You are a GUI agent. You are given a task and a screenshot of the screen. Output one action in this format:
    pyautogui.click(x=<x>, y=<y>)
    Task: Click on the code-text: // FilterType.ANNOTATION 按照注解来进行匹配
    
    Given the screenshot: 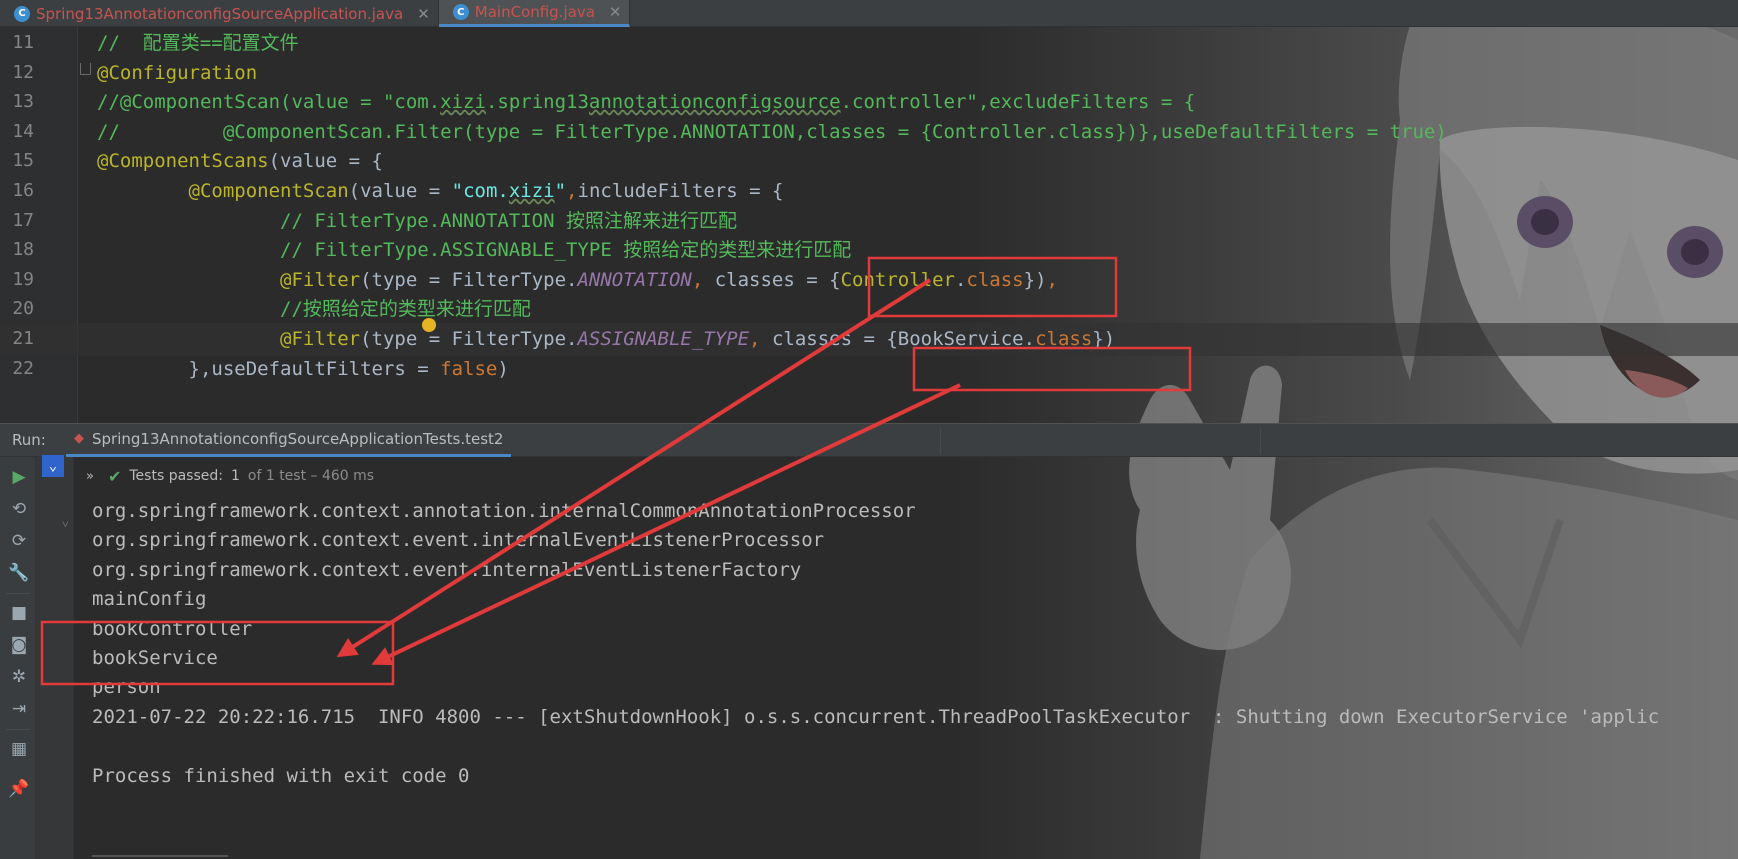 What is the action you would take?
    pyautogui.click(x=417, y=221)
    